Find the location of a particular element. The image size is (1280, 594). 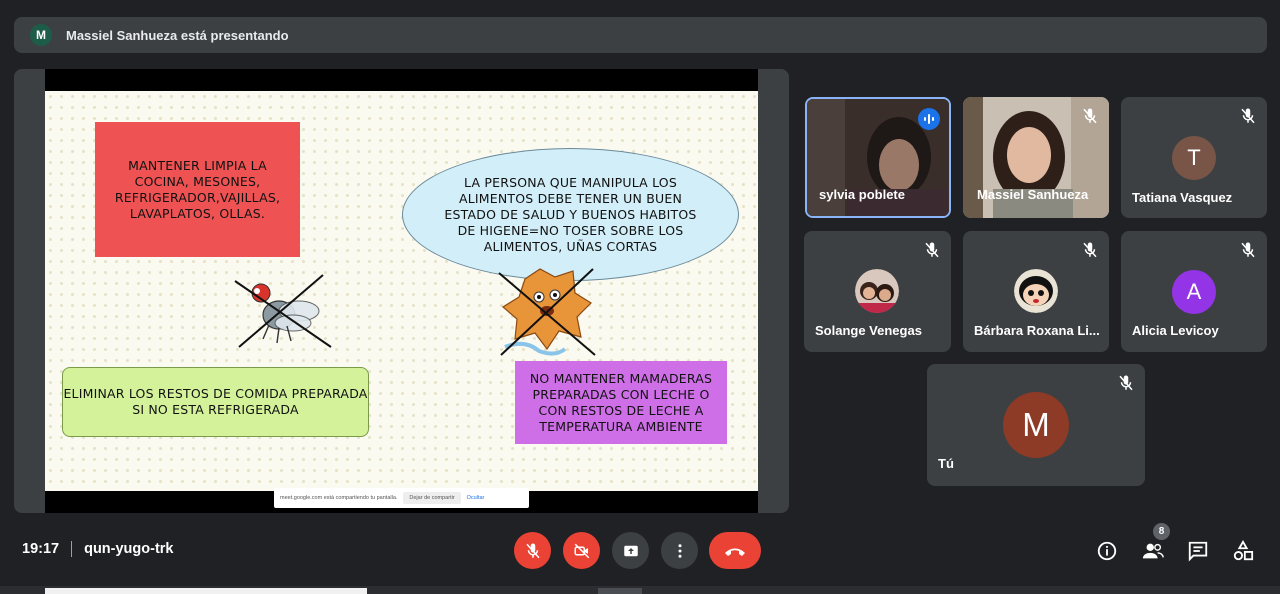

participant-tile-sylvia: sylvia poblete is located at coordinates (878, 157).